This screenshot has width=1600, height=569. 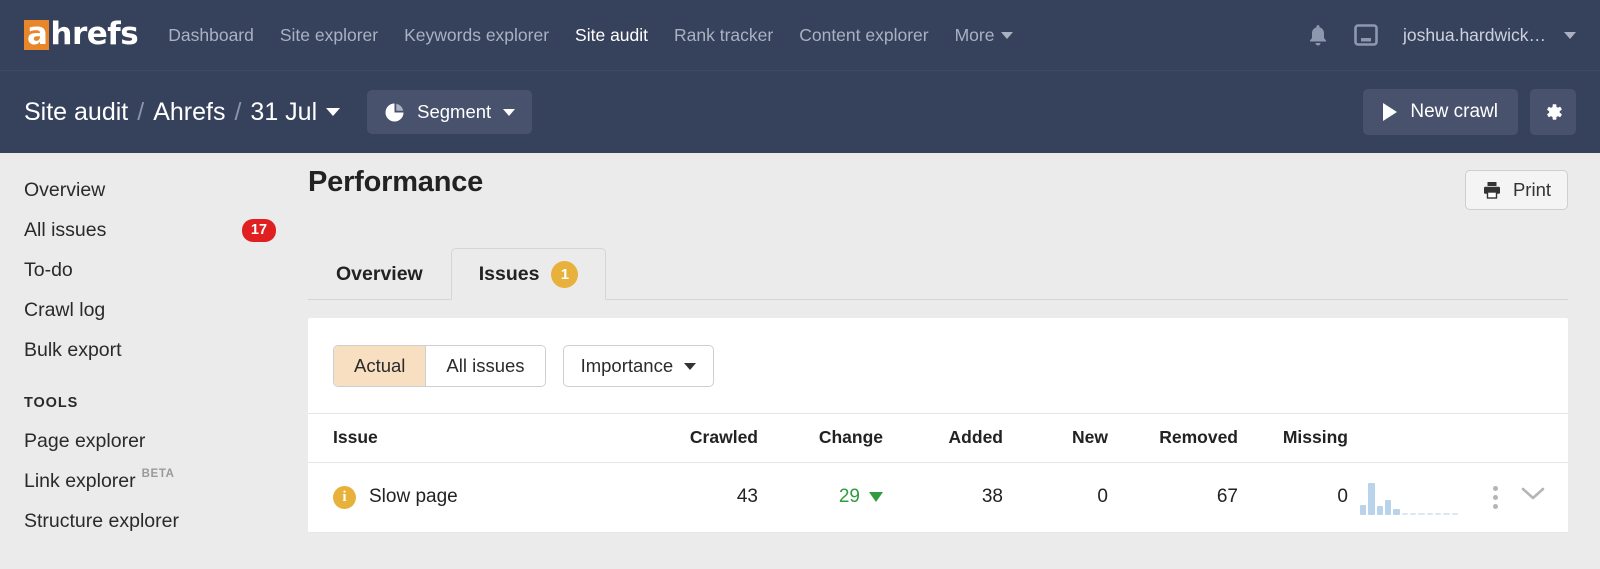 What do you see at coordinates (189, 112) in the screenshot?
I see `breadcrumb-item-project: Ahrefs` at bounding box center [189, 112].